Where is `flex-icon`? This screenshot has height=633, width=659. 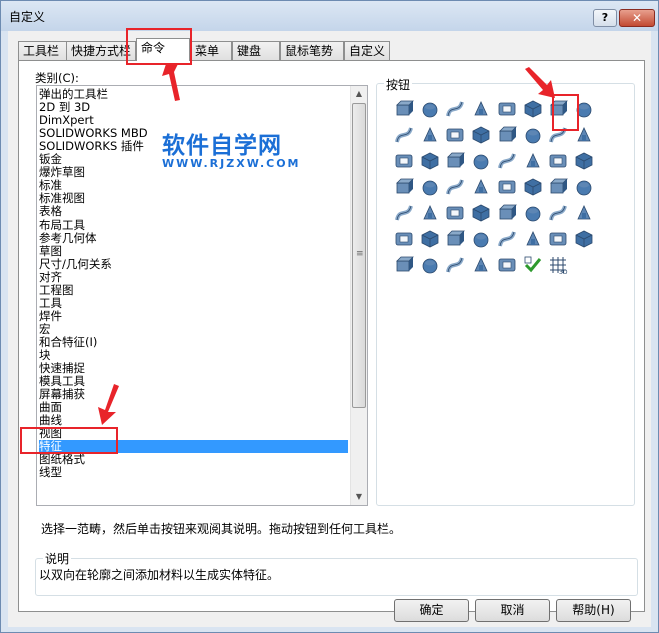
flex-icon is located at coordinates (455, 187).